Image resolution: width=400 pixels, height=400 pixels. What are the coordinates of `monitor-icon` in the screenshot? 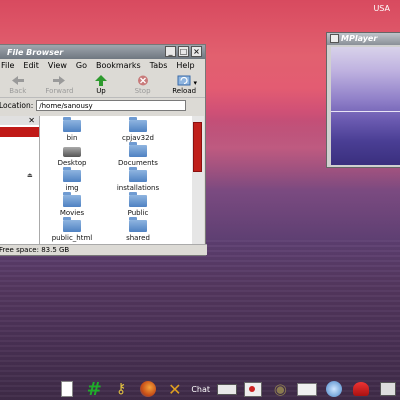 It's located at (387, 389).